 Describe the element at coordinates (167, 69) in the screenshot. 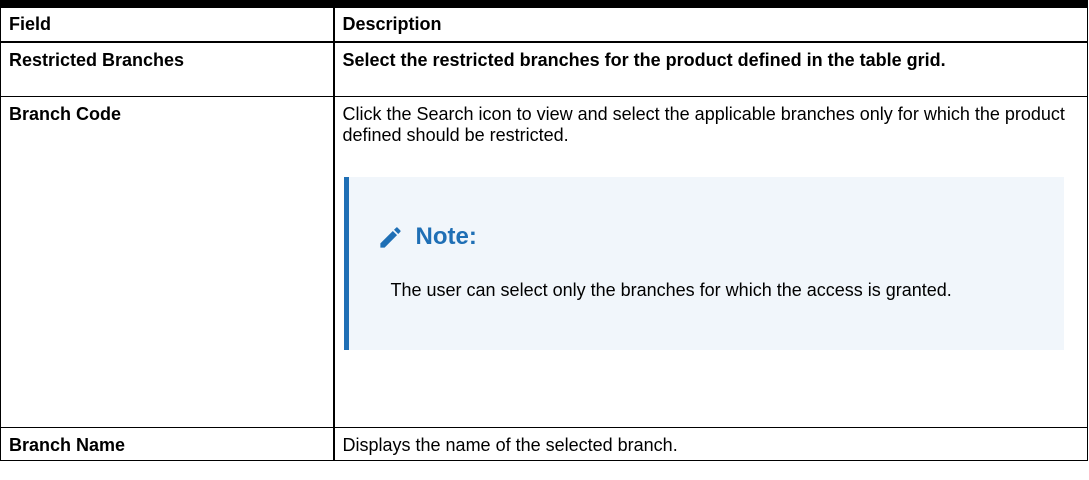

I see `field-name: Restricted Branches` at that location.